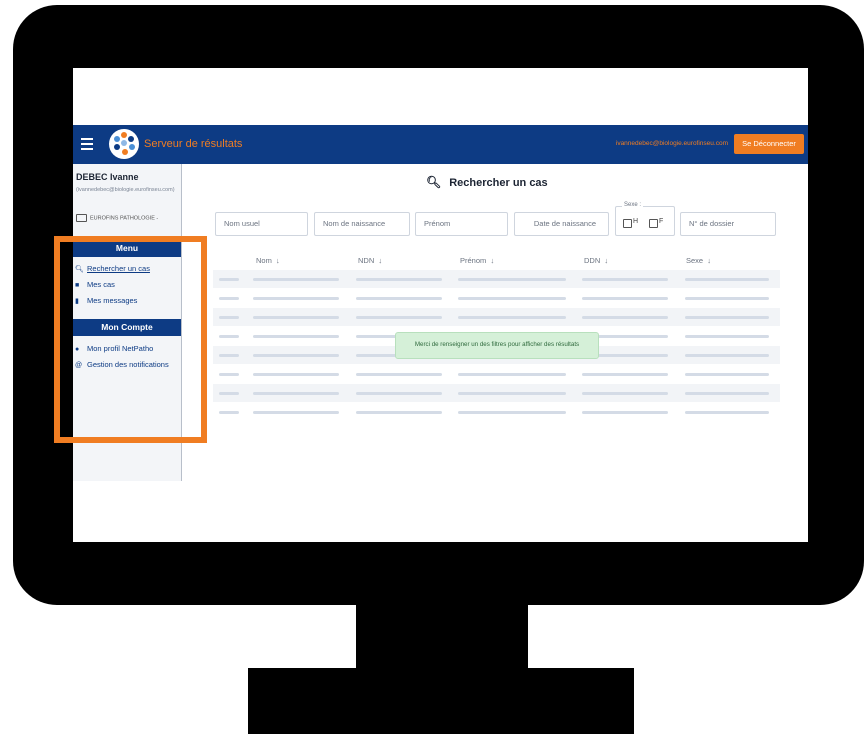 The image size is (864, 734). Describe the element at coordinates (461, 224) in the screenshot. I see `prenom-input: Prénom` at that location.